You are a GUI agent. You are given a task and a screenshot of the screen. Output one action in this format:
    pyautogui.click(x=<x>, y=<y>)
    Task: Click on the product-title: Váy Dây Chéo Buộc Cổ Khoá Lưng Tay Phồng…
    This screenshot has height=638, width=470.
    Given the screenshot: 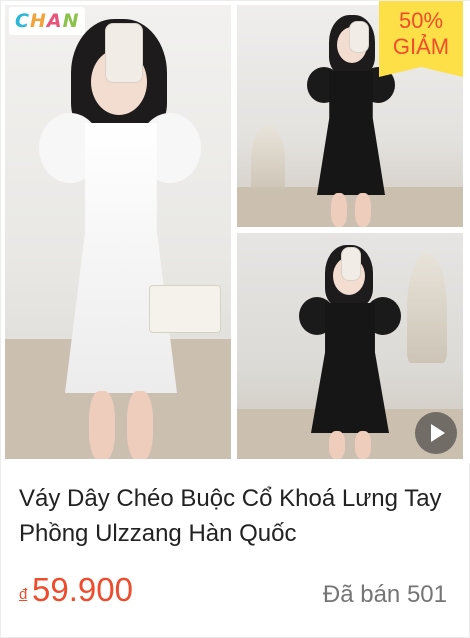 What is the action you would take?
    pyautogui.click(x=236, y=516)
    